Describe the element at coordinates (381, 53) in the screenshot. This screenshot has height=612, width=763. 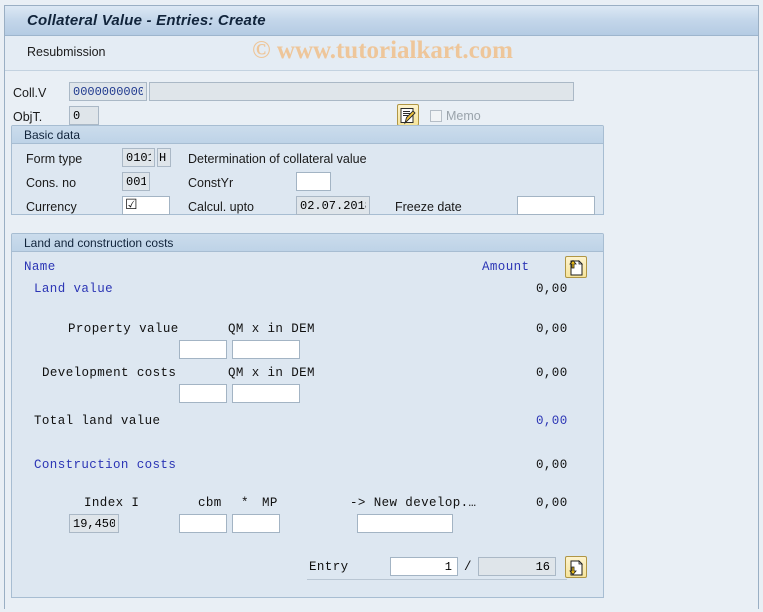
I see `menu-bar: Resubmission` at that location.